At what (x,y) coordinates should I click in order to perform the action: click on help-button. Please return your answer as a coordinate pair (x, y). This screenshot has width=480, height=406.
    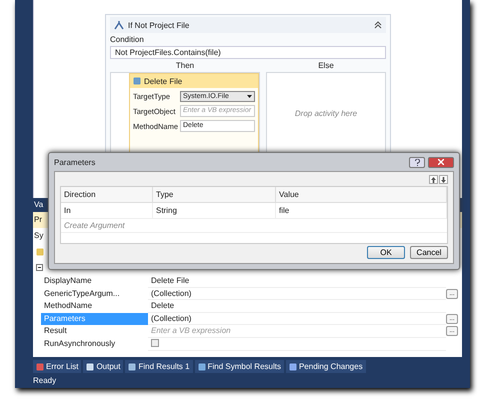
    Looking at the image, I should click on (417, 162).